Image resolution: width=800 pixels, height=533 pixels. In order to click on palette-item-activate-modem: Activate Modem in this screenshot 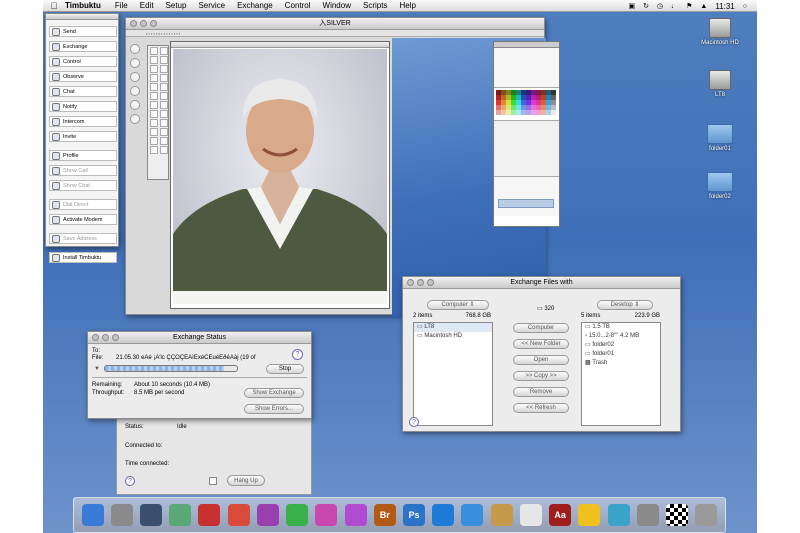, I will do `click(83, 219)`.